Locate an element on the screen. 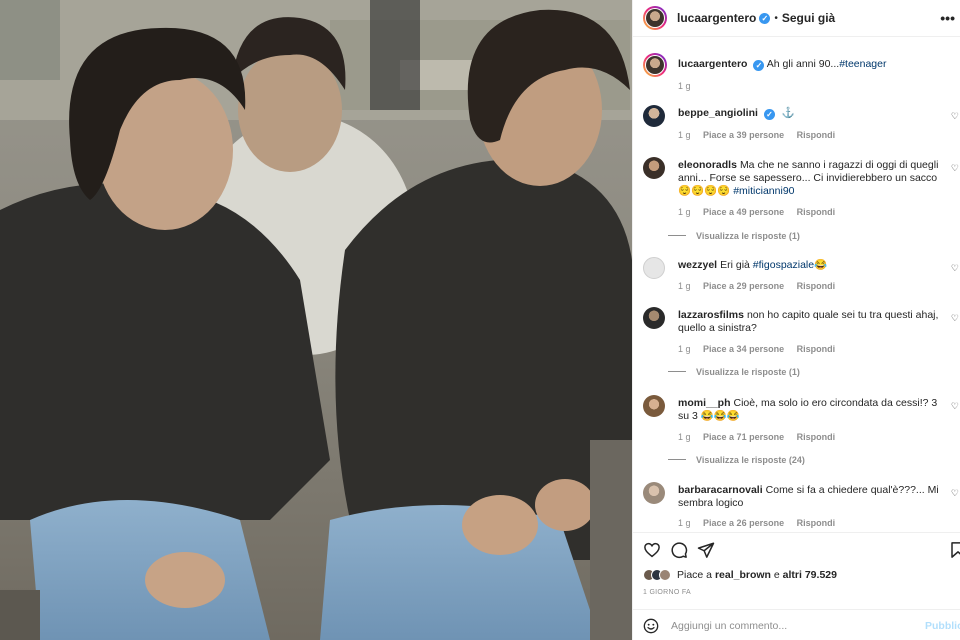 The height and width of the screenshot is (640, 960). heart-icon is located at coordinates (652, 550).